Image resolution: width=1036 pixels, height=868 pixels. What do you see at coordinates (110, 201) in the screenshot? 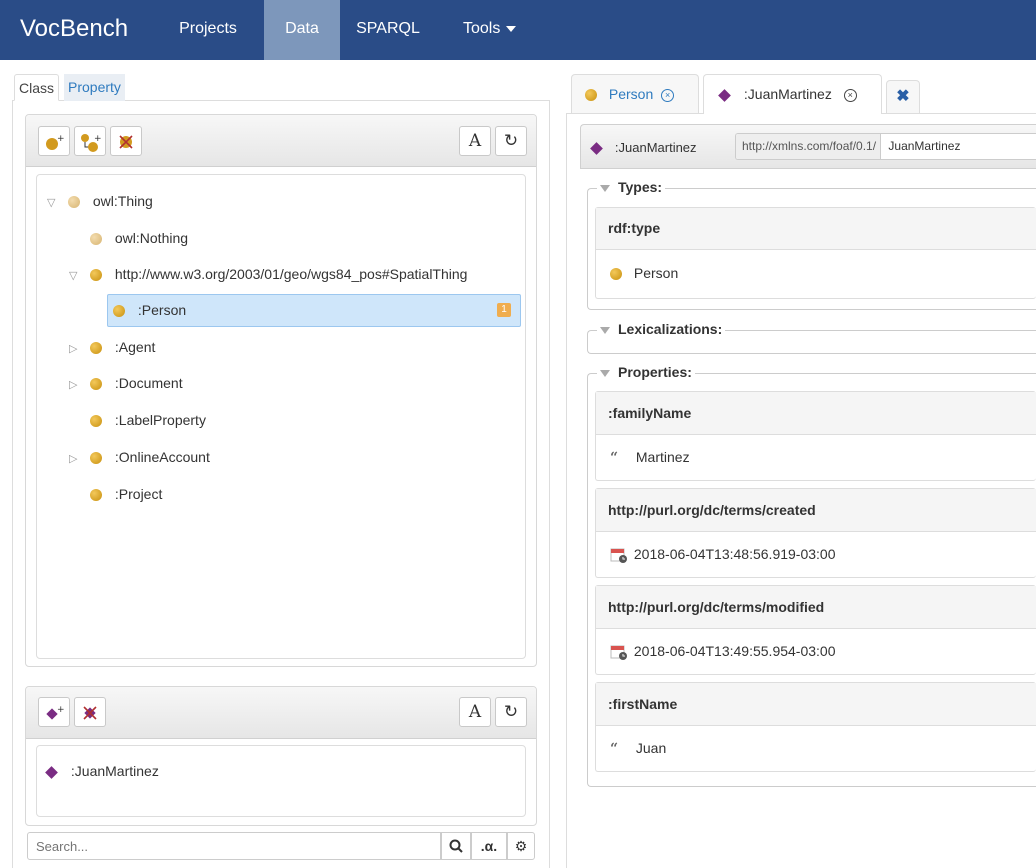
I see `tree-node-owl-thing: owl:Thing` at bounding box center [110, 201].